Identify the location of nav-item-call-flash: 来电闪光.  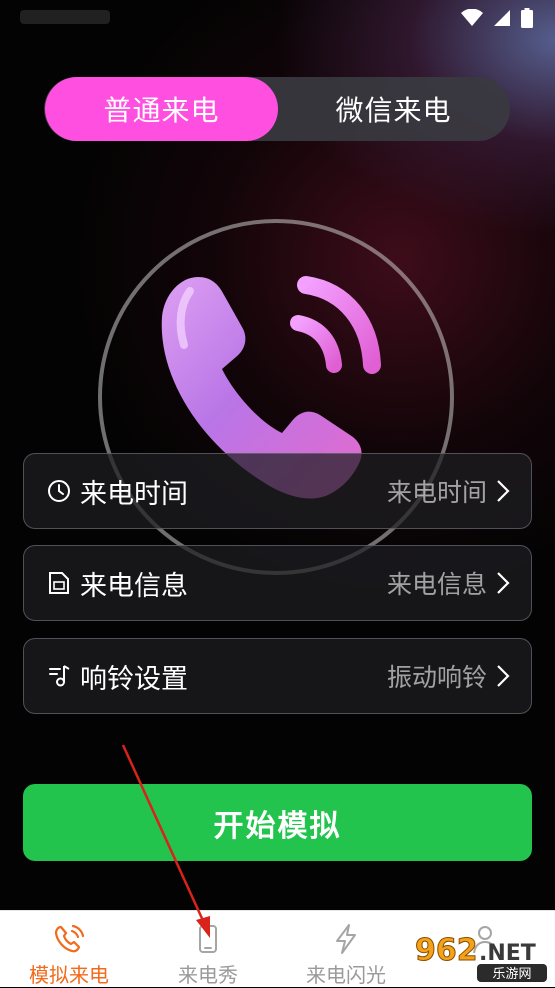
(346, 949).